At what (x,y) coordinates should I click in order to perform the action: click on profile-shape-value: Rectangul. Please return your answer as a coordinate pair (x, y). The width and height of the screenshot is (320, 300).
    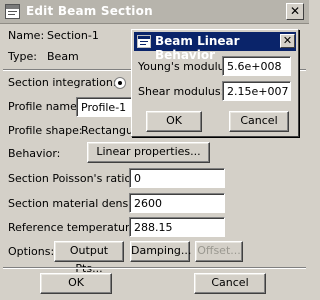
    Looking at the image, I should click on (108, 130).